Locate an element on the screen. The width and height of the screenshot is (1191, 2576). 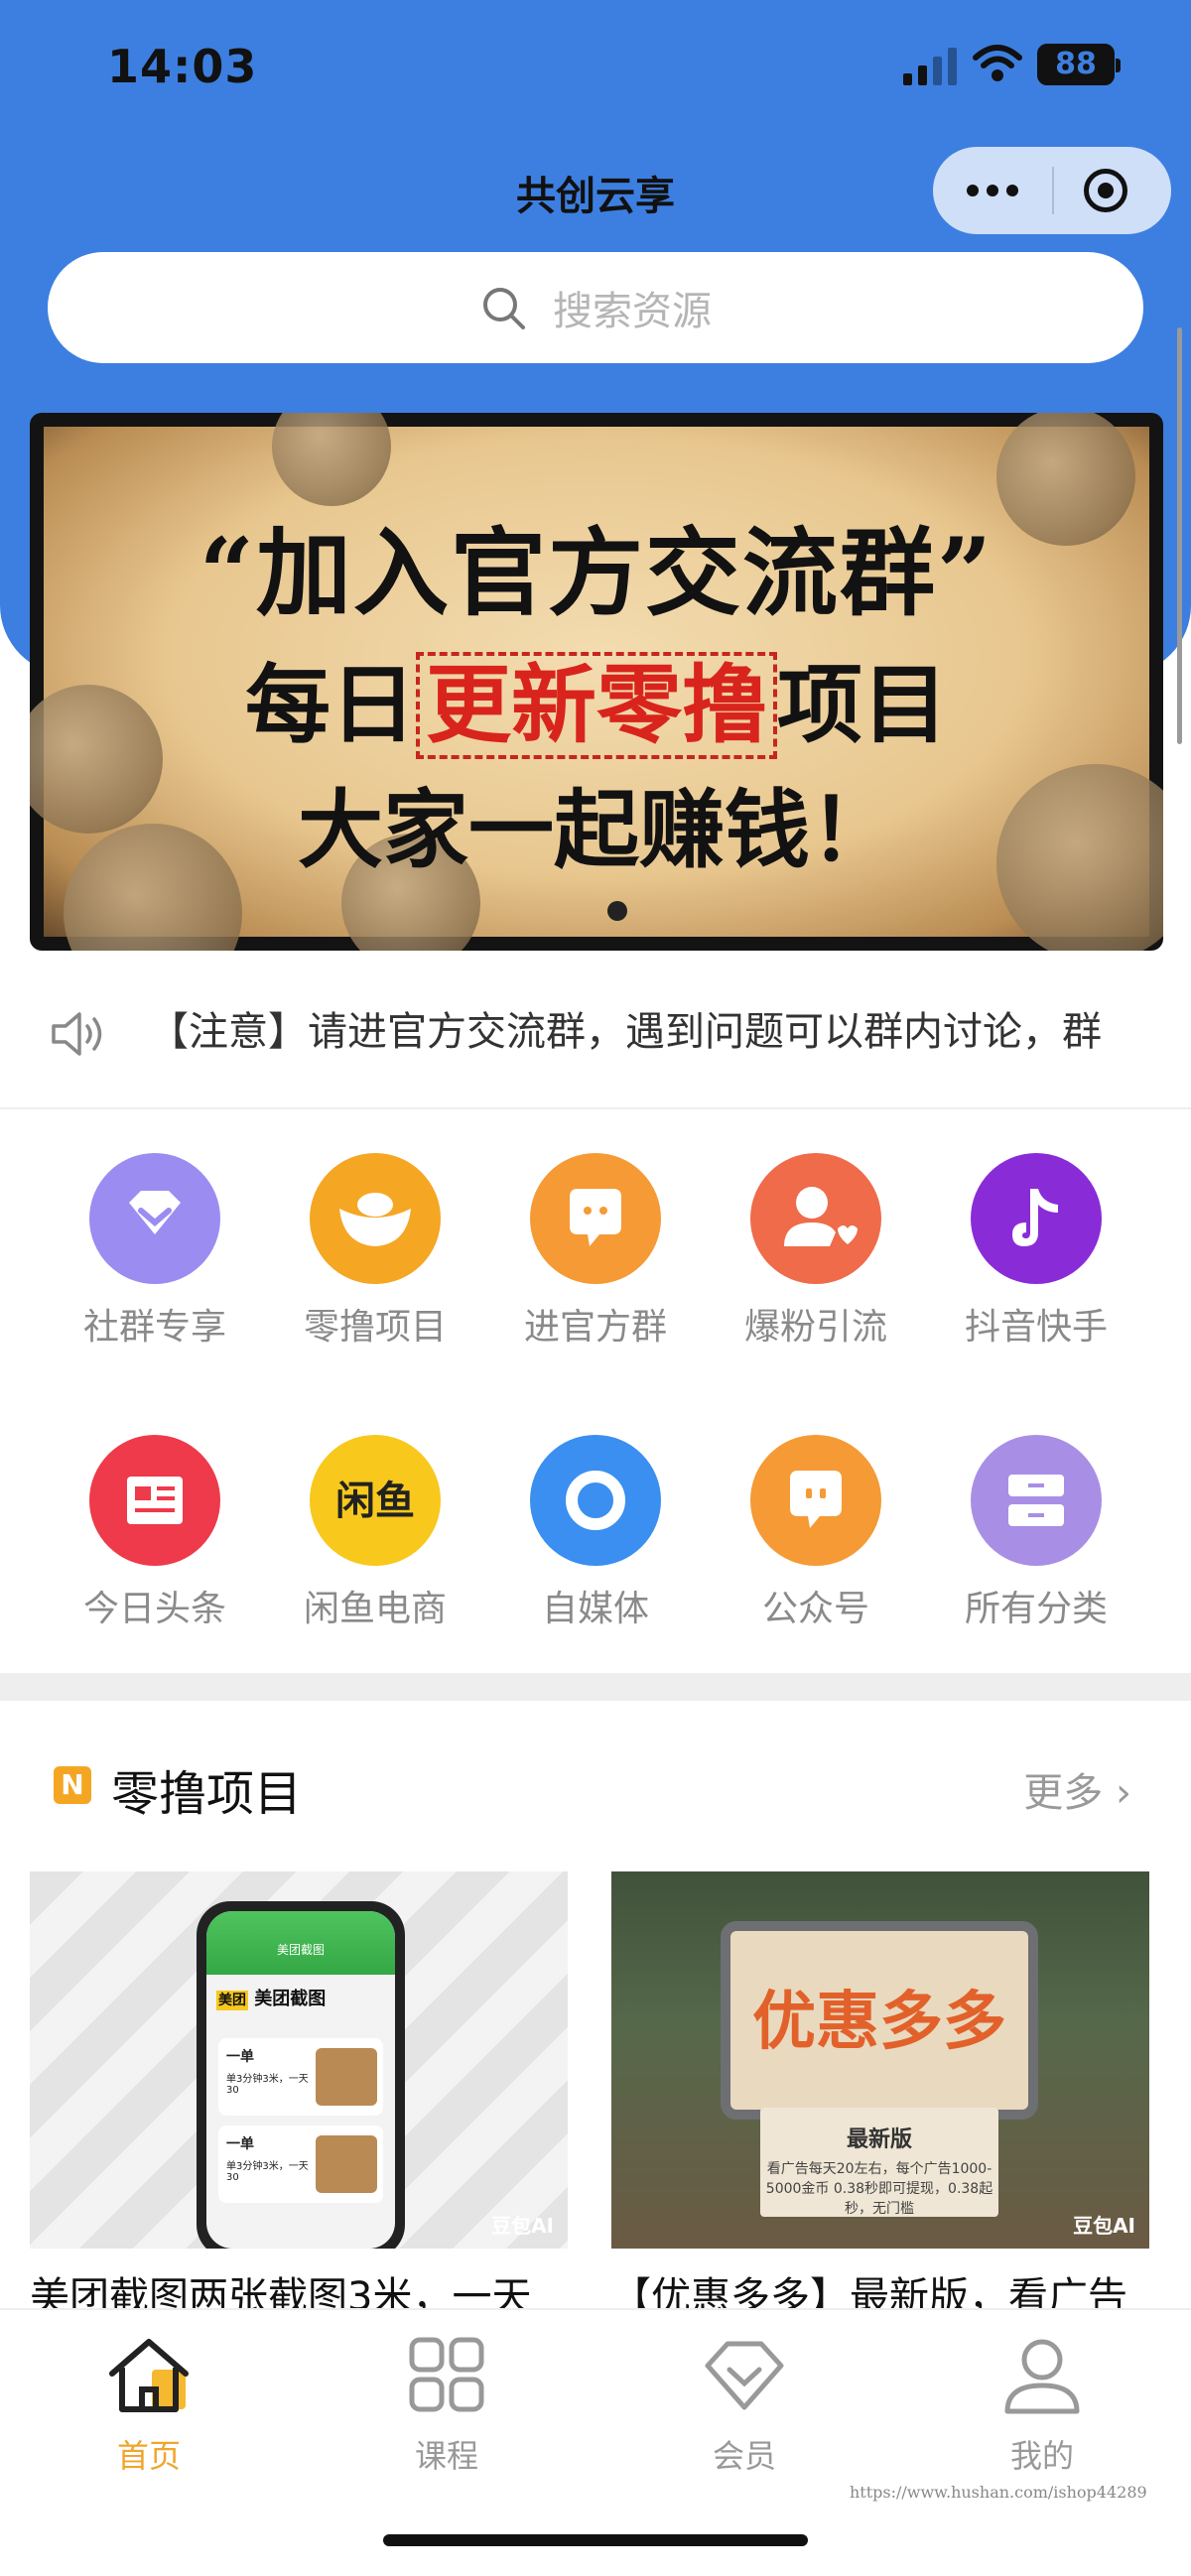
search-bar: 搜索资源 is located at coordinates (595, 308).